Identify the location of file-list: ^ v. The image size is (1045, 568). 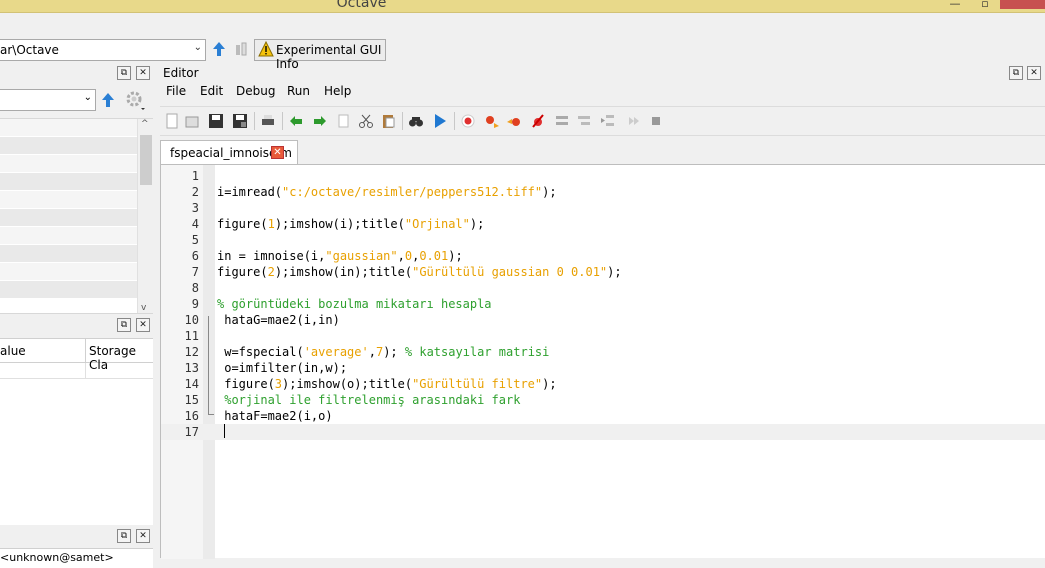
(76, 216).